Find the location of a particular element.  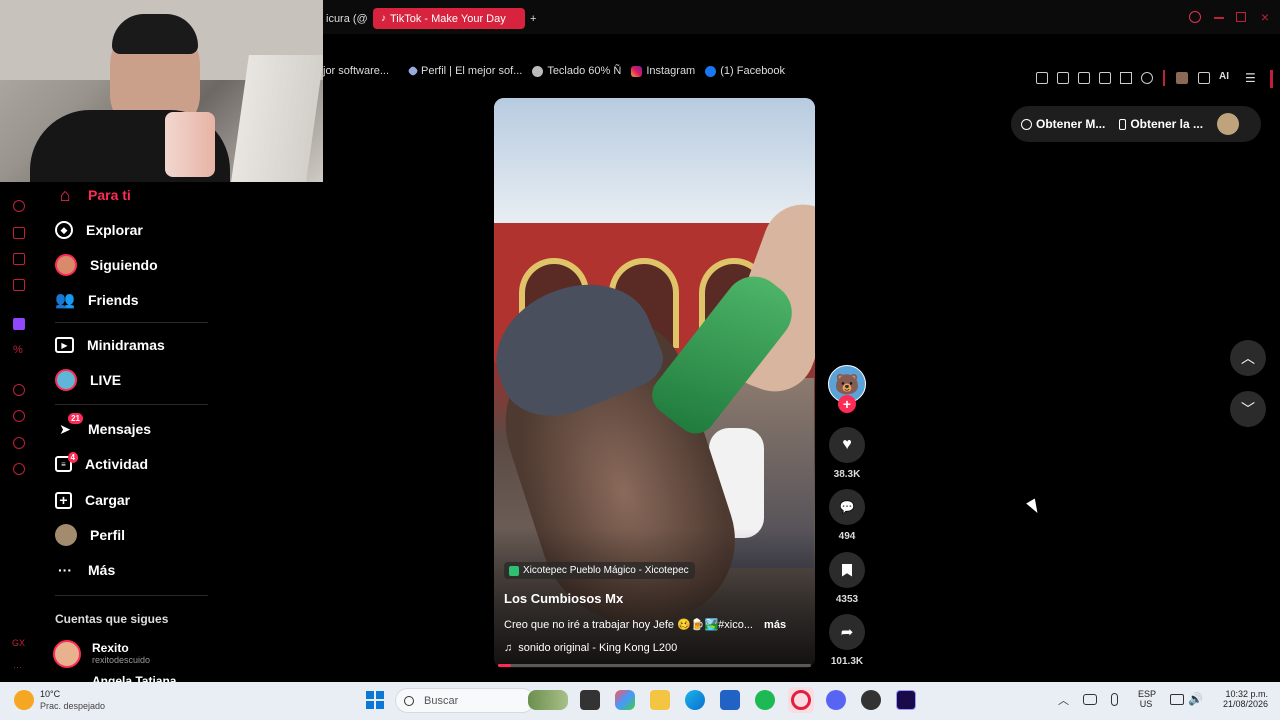

nav-minidramas: ▶ Minidramas is located at coordinates (110, 345).